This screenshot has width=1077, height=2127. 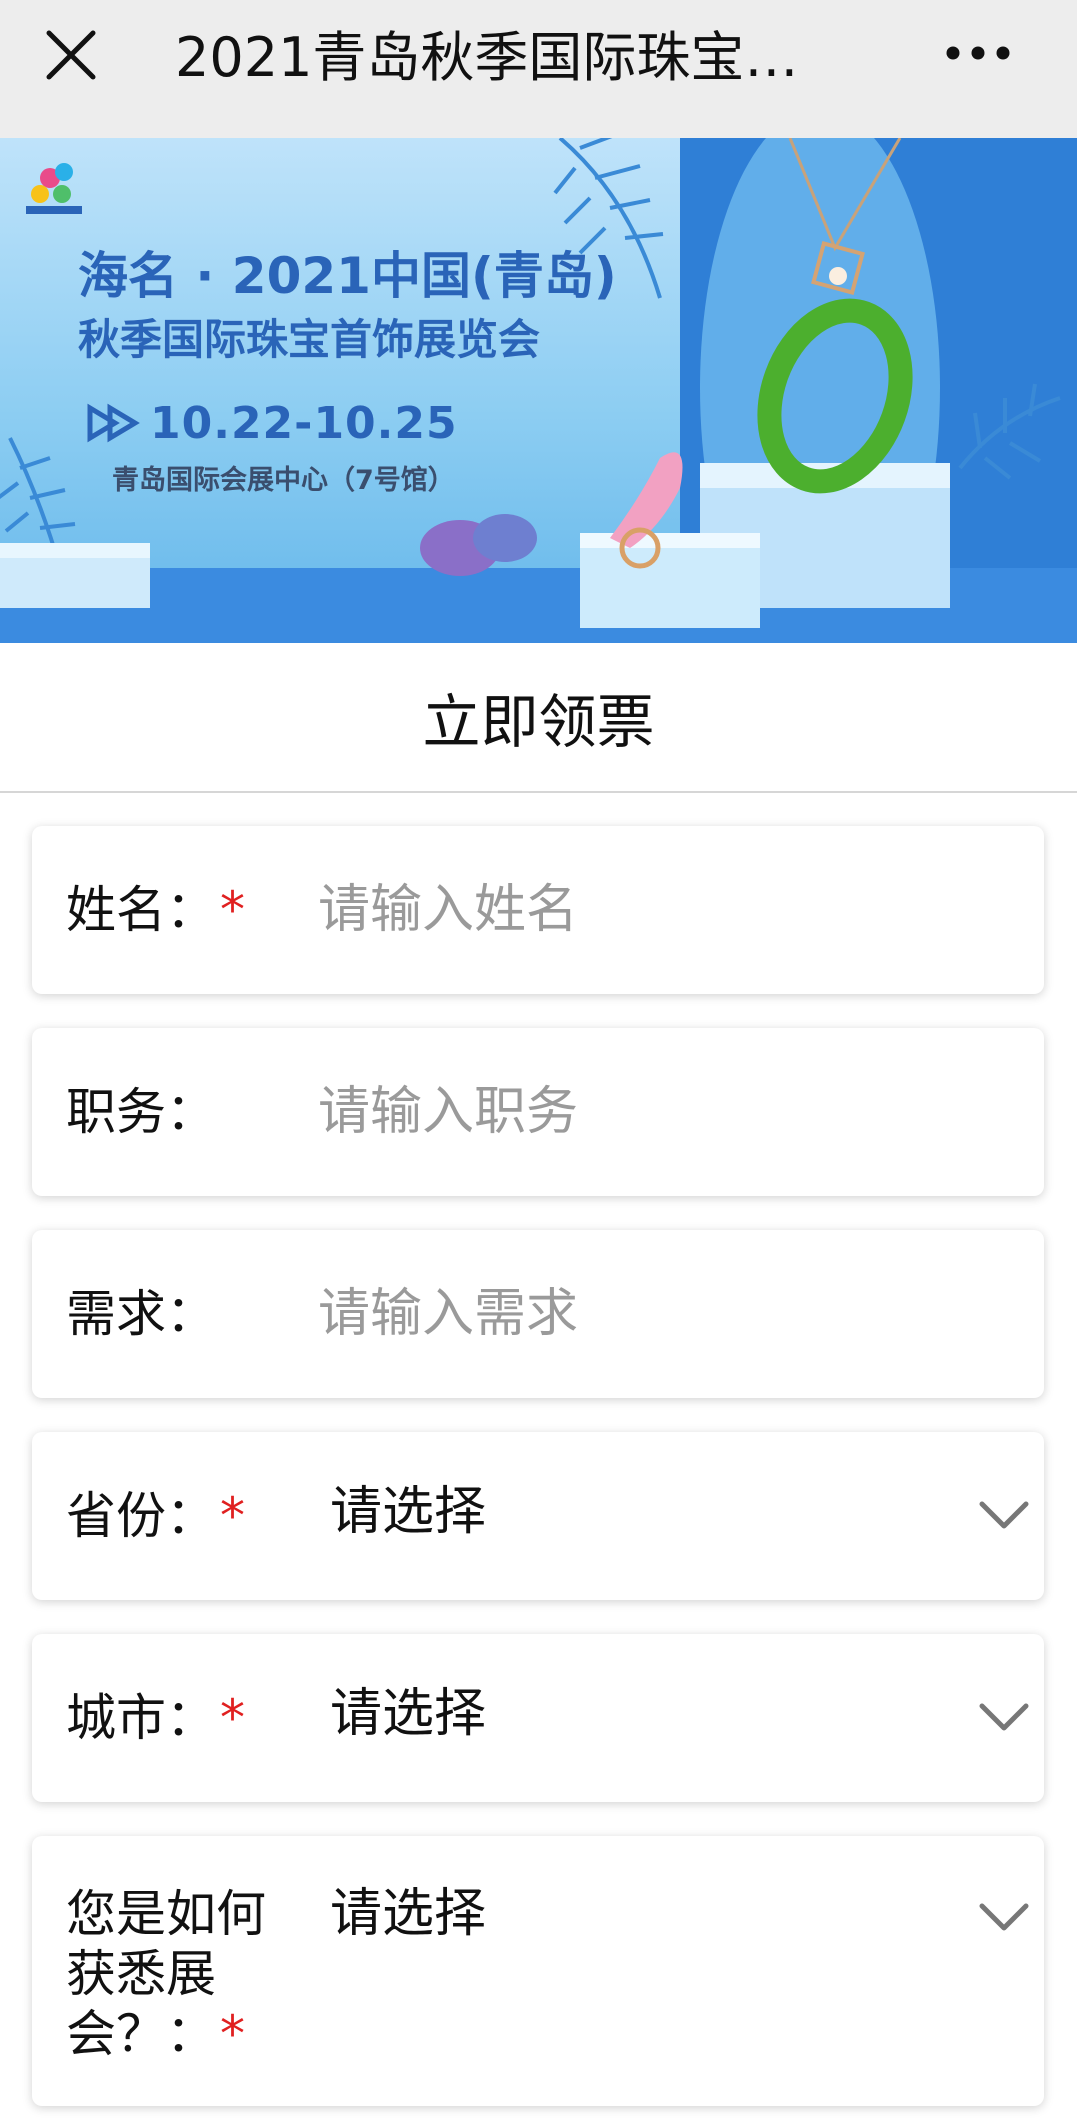 What do you see at coordinates (648, 1112) in the screenshot?
I see `position-input` at bounding box center [648, 1112].